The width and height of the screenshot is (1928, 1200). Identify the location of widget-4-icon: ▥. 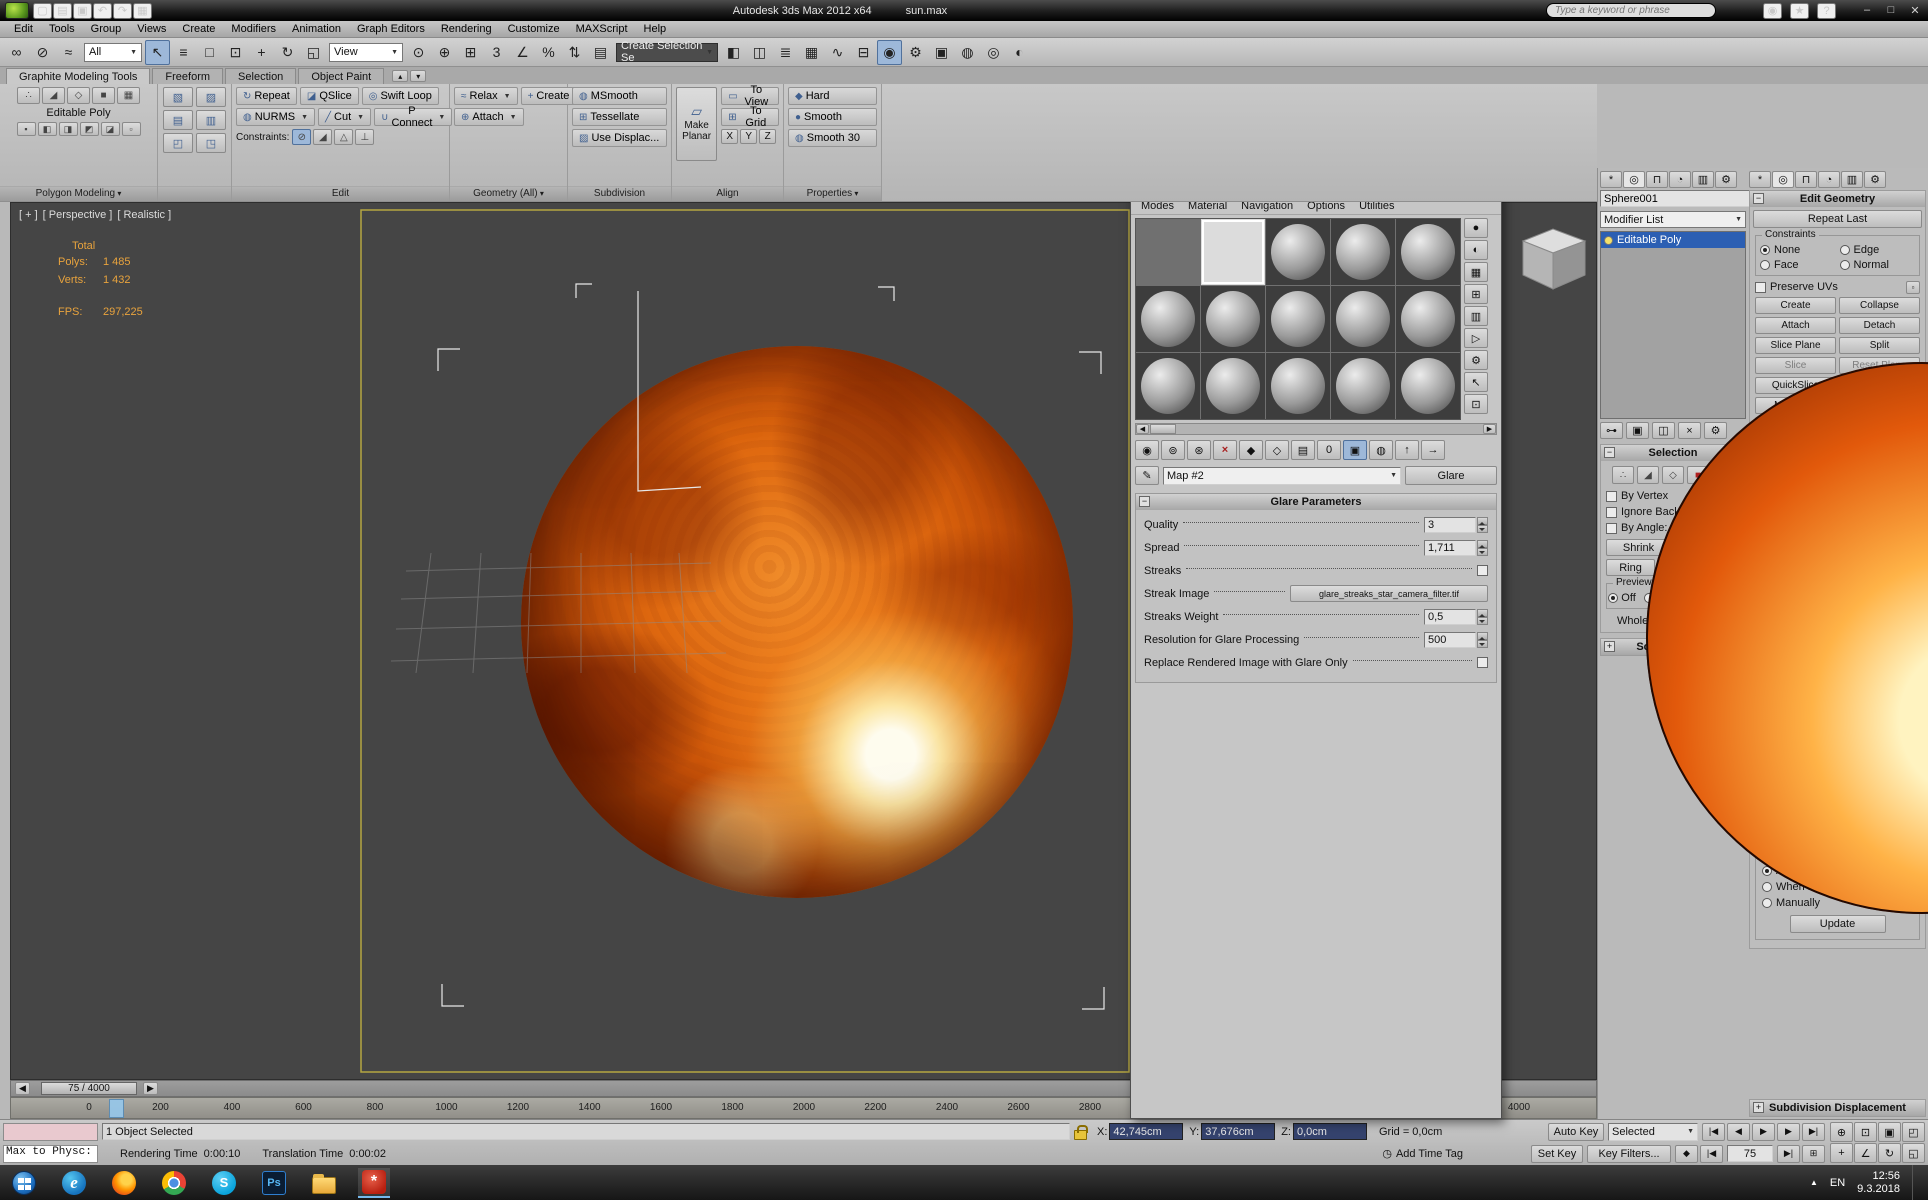
(211, 120).